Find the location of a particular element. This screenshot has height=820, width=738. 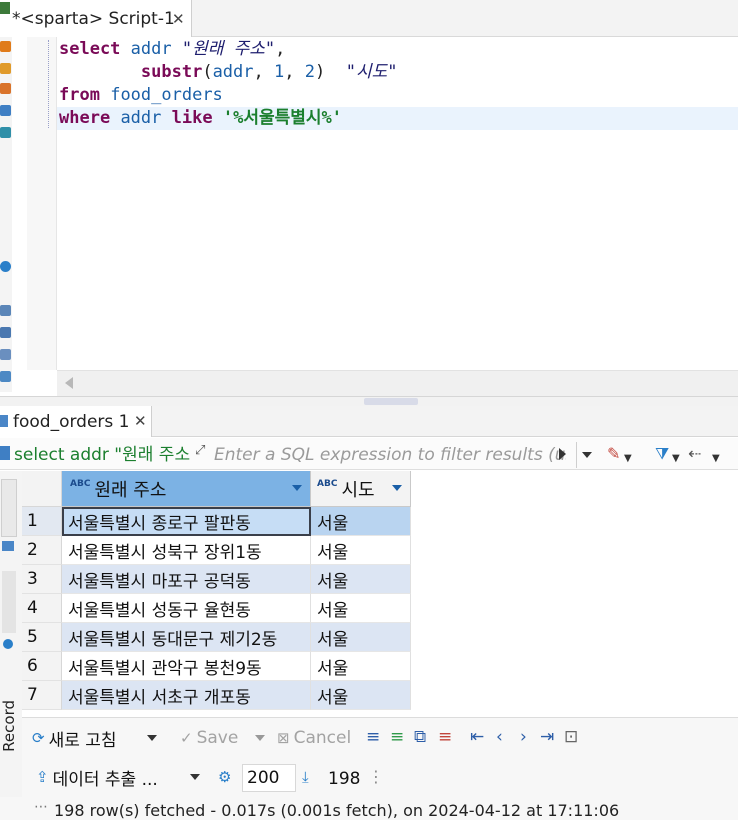

row-number: 6 is located at coordinates (42, 666).